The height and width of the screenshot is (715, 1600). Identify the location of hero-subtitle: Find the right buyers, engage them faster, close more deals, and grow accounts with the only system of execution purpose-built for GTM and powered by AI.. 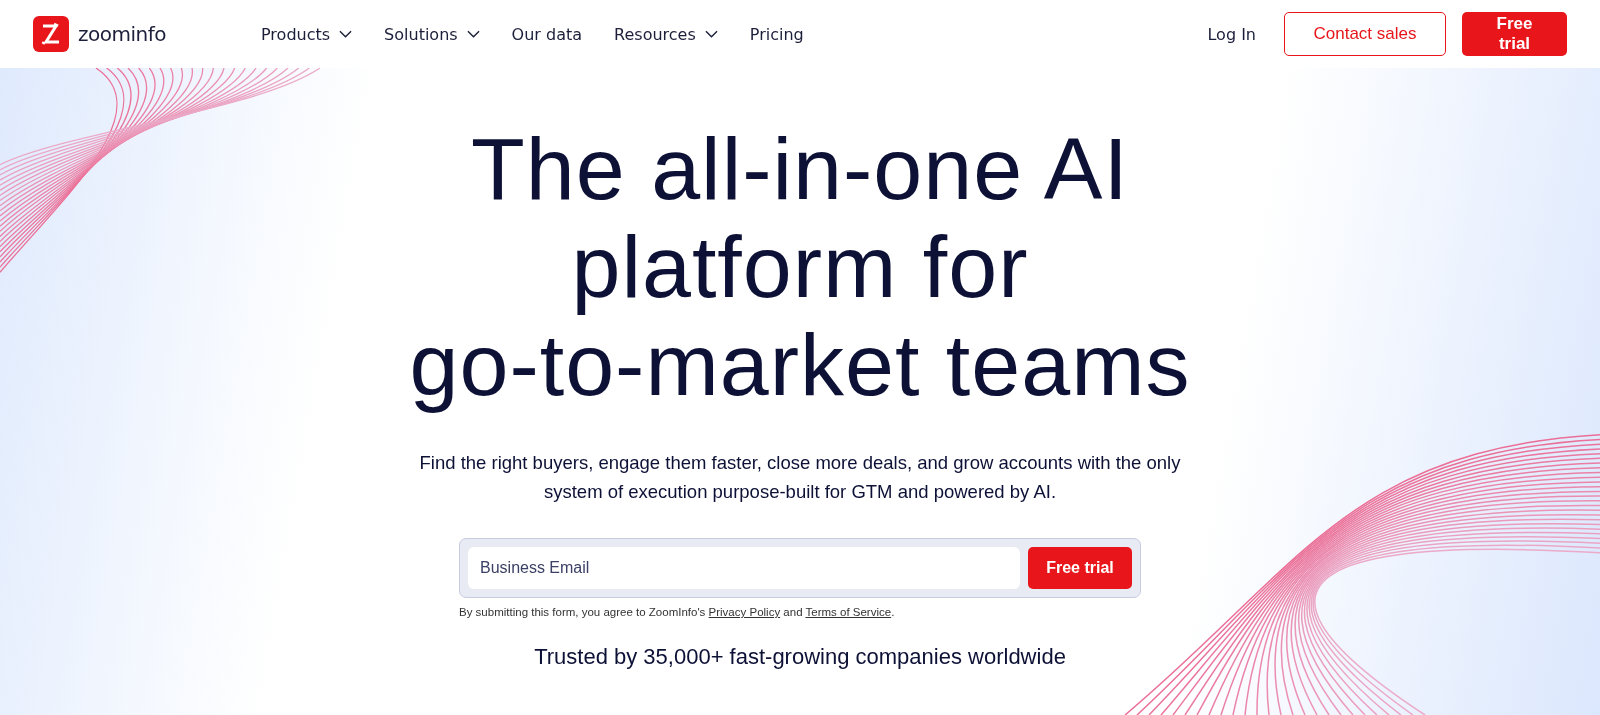
(800, 477).